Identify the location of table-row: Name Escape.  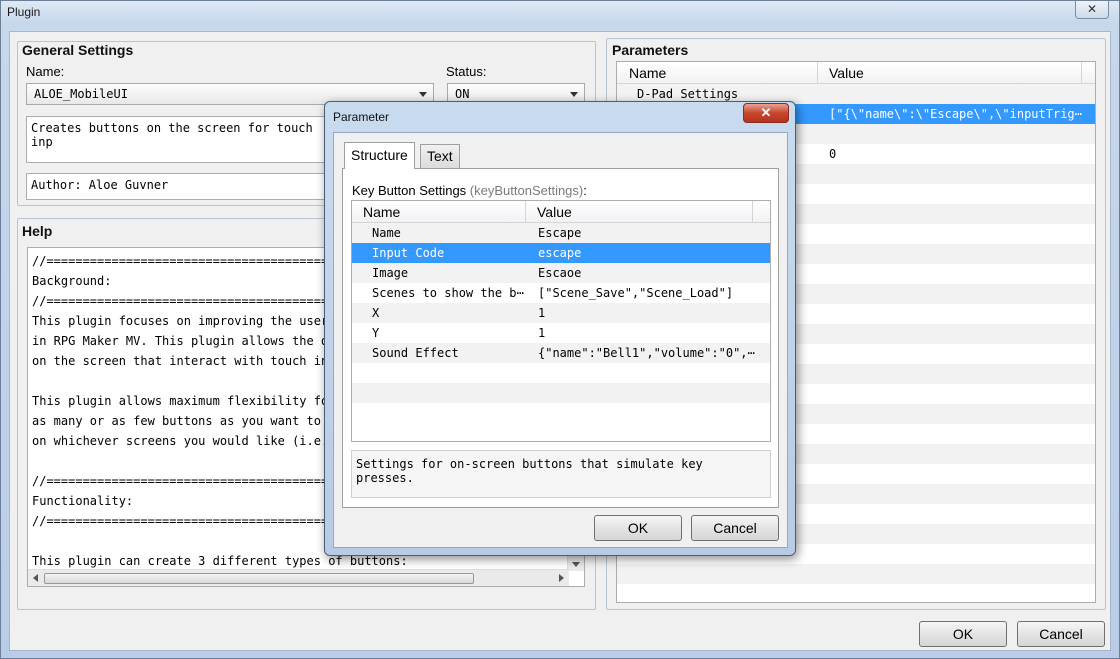
(561, 233).